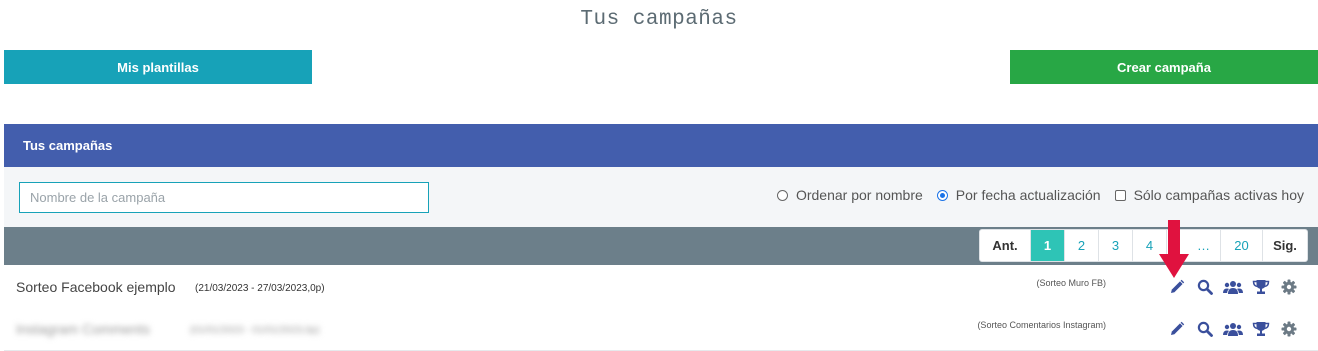 The width and height of the screenshot is (1318, 351). Describe the element at coordinates (1241, 245) in the screenshot. I see `pagination-page-20: 20` at that location.